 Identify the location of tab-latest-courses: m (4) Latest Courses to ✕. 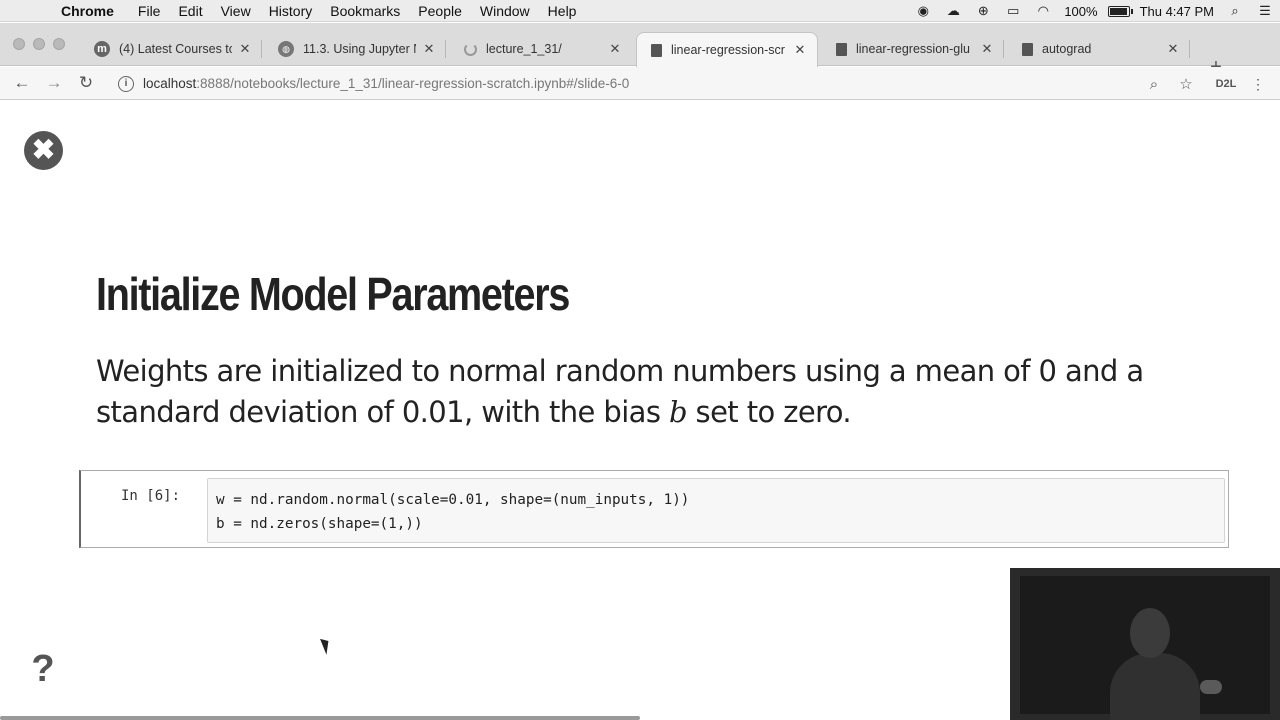
(171, 49).